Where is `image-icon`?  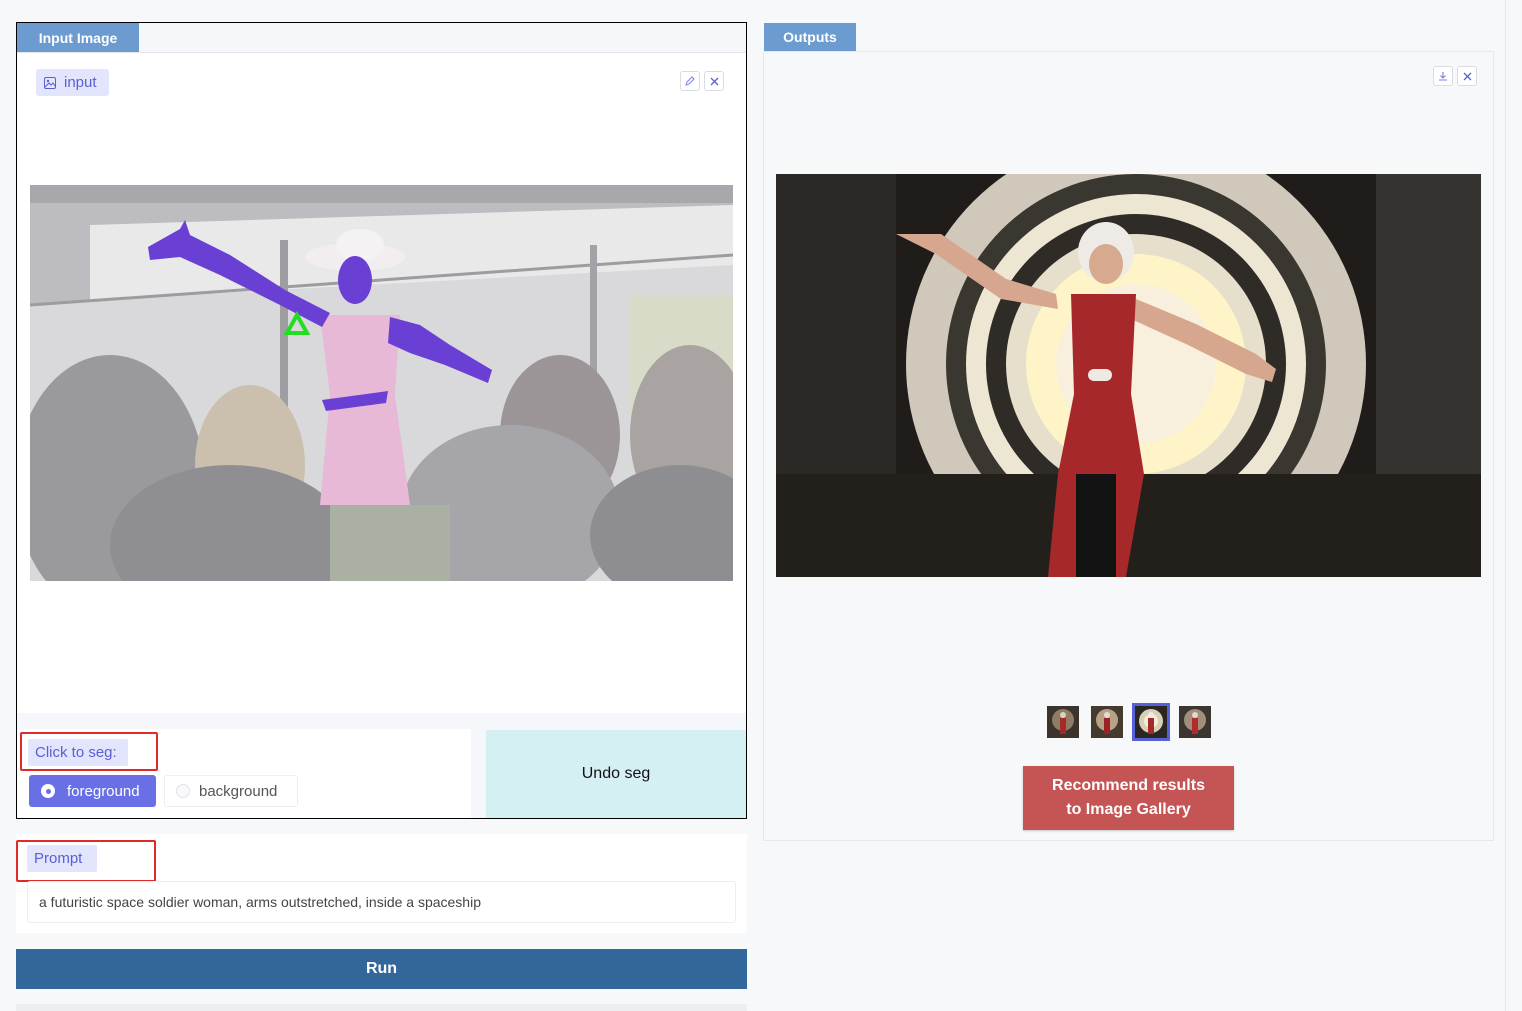 image-icon is located at coordinates (50, 82).